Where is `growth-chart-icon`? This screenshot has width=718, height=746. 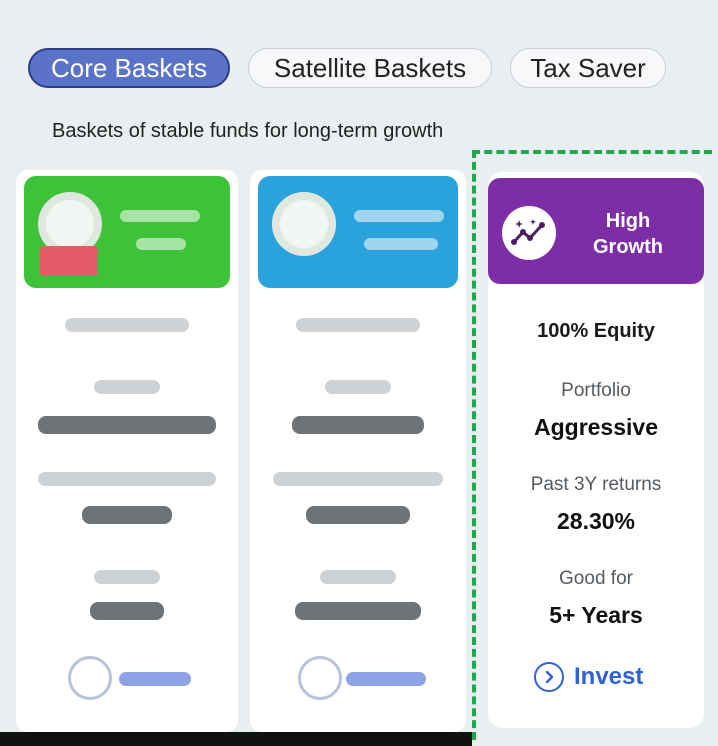
growth-chart-icon is located at coordinates (529, 233).